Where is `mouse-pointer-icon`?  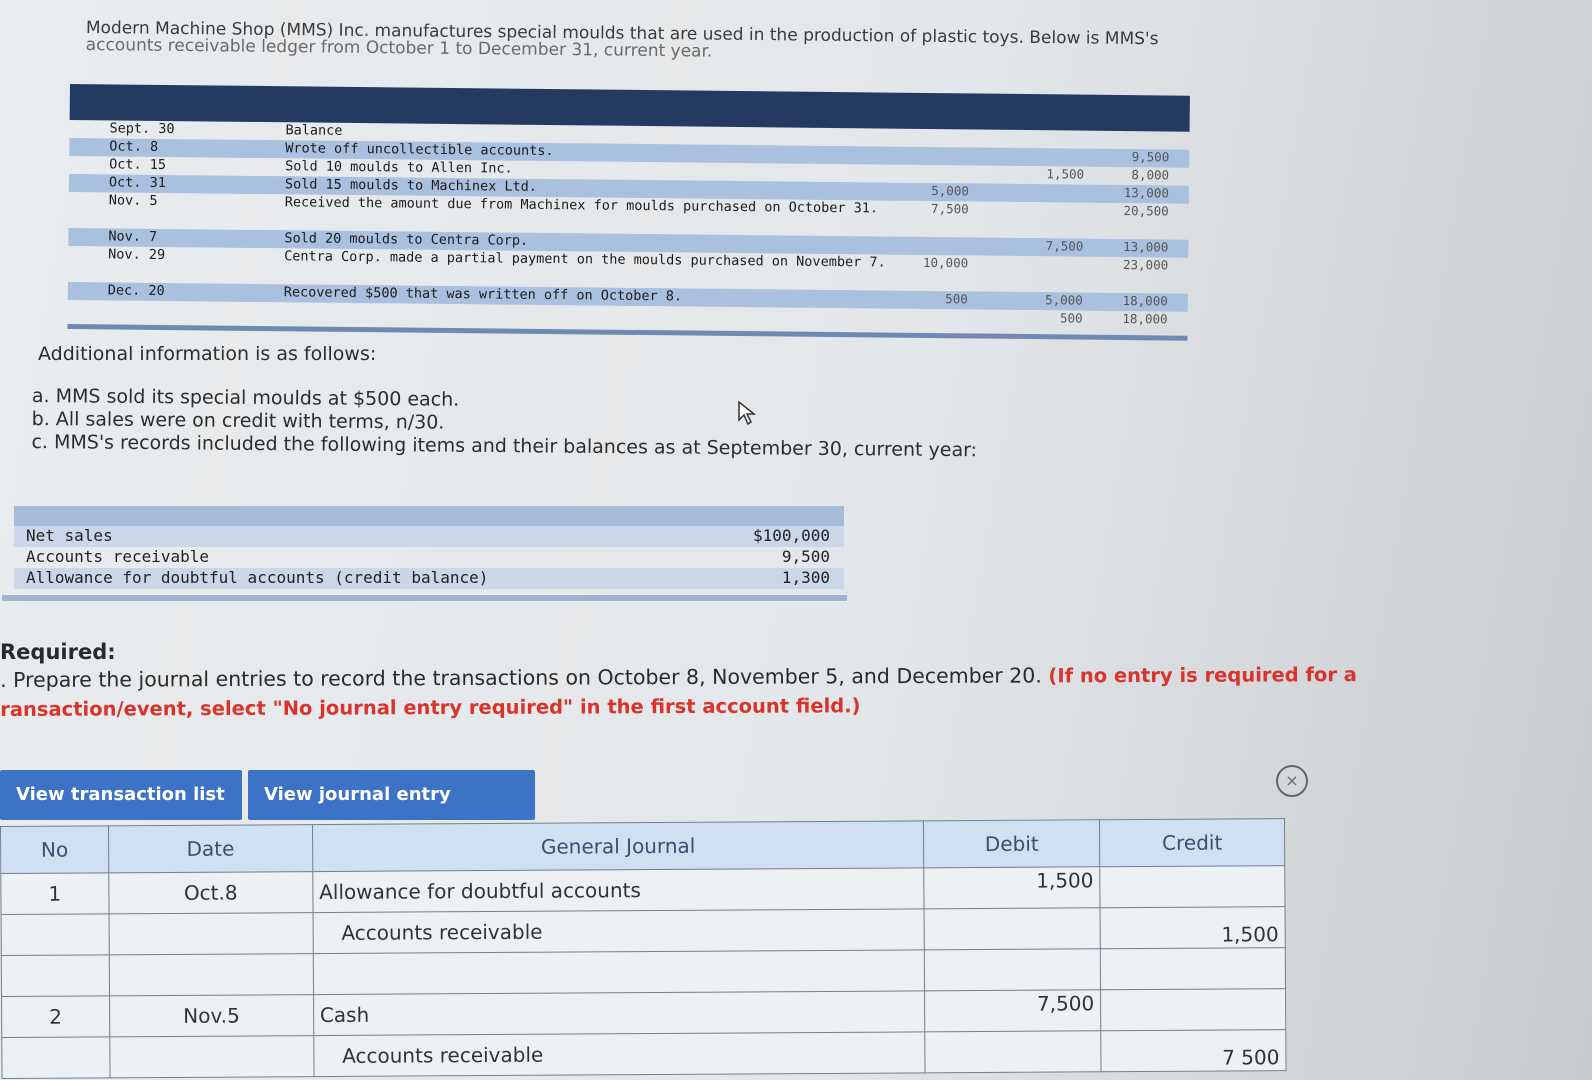 mouse-pointer-icon is located at coordinates (747, 413).